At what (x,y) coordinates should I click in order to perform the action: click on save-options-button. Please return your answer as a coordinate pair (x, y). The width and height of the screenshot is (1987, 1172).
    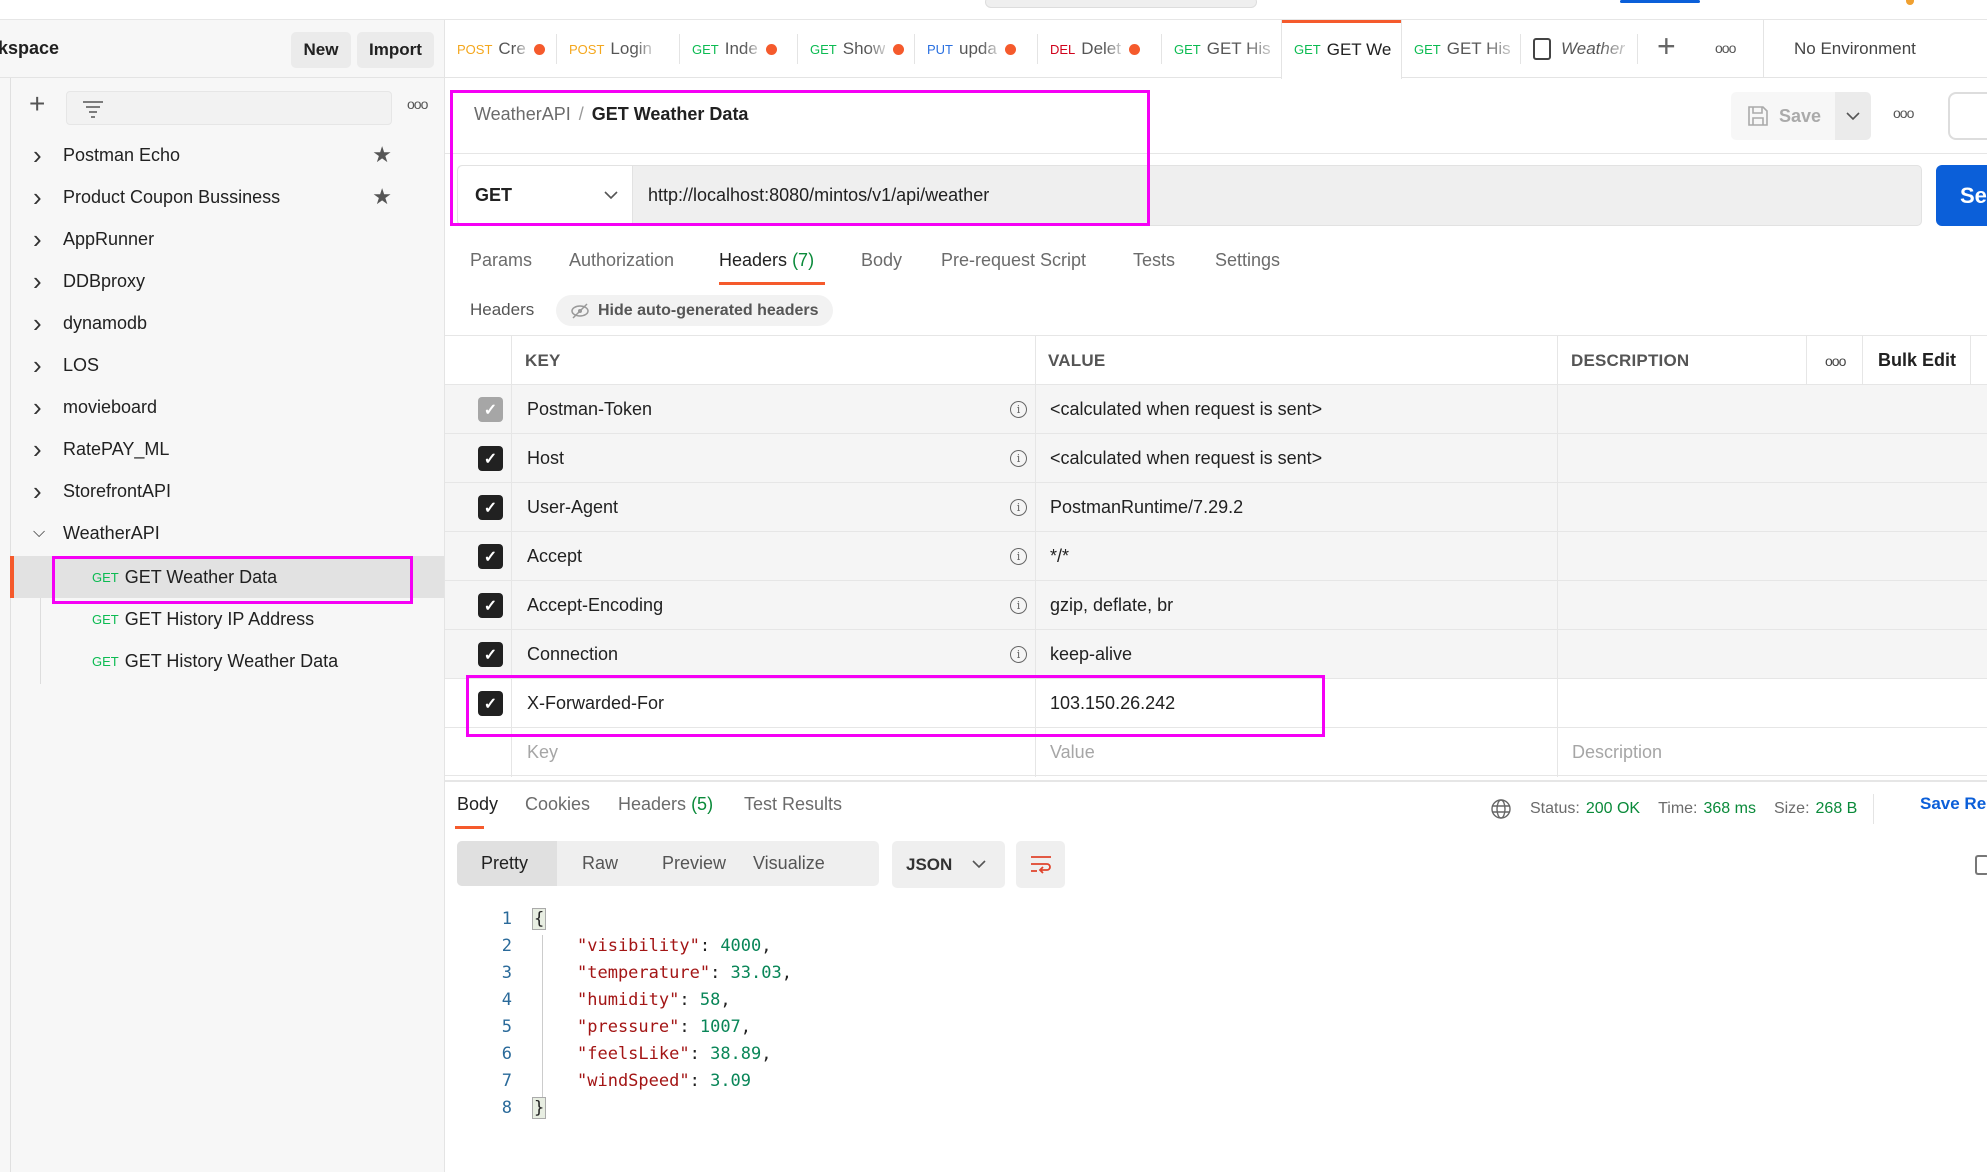
    Looking at the image, I should click on (1853, 116).